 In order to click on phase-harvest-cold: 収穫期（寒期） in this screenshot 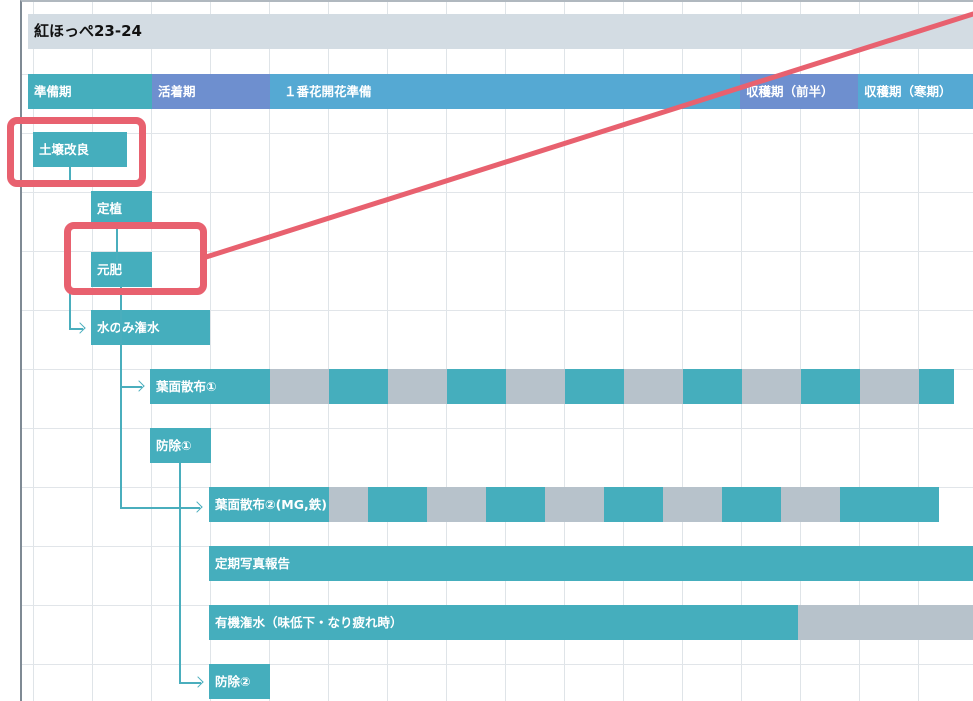, I will do `click(915, 91)`.